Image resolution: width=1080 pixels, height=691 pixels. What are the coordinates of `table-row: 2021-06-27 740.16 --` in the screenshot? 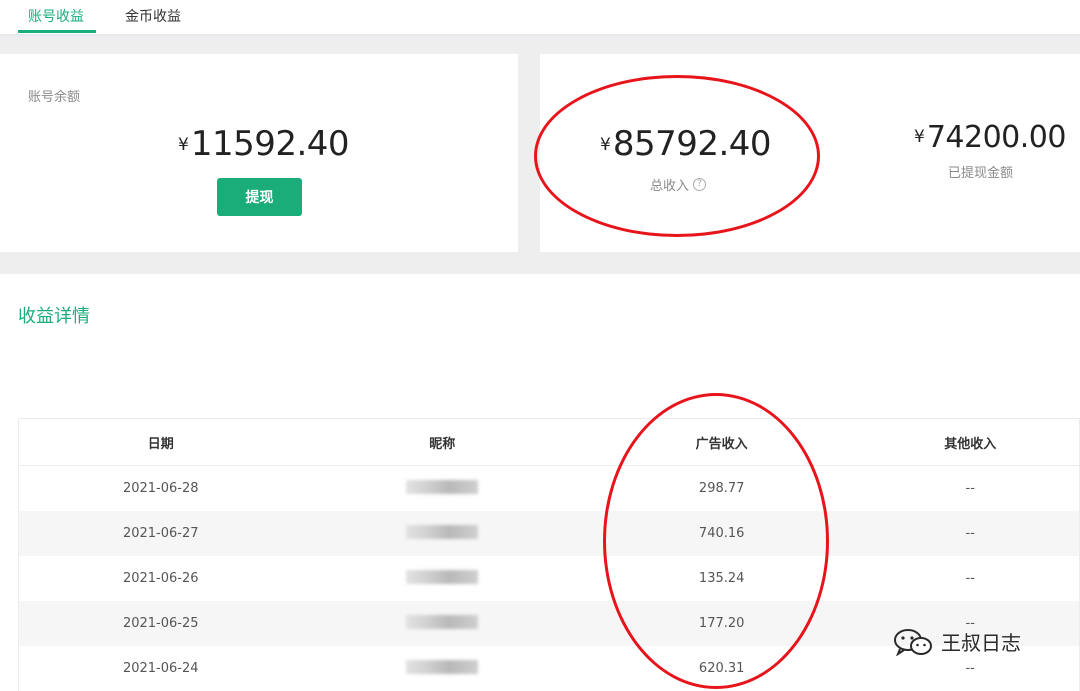 It's located at (549, 533).